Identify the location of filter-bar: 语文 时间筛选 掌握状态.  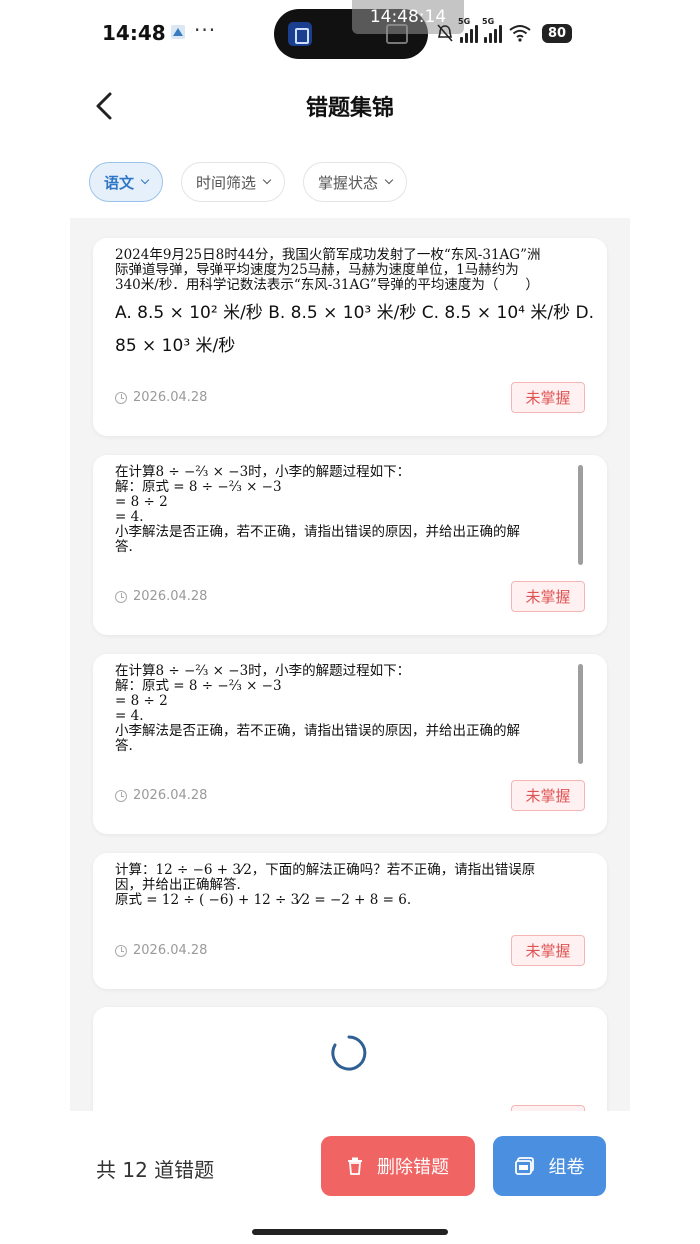
(248, 182).